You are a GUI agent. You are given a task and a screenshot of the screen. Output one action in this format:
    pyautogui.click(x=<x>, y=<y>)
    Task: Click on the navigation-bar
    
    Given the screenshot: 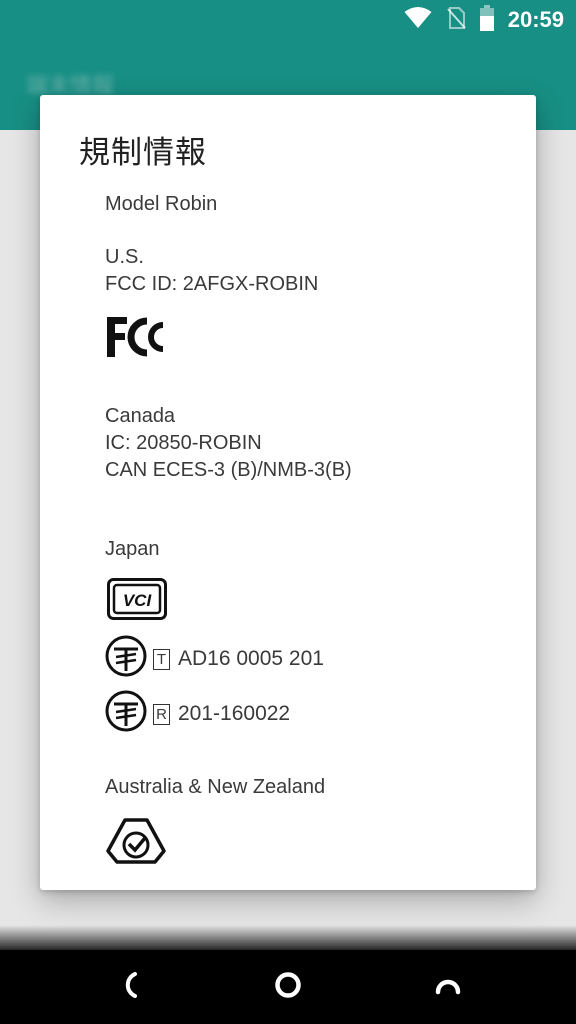 What is the action you would take?
    pyautogui.click(x=288, y=987)
    